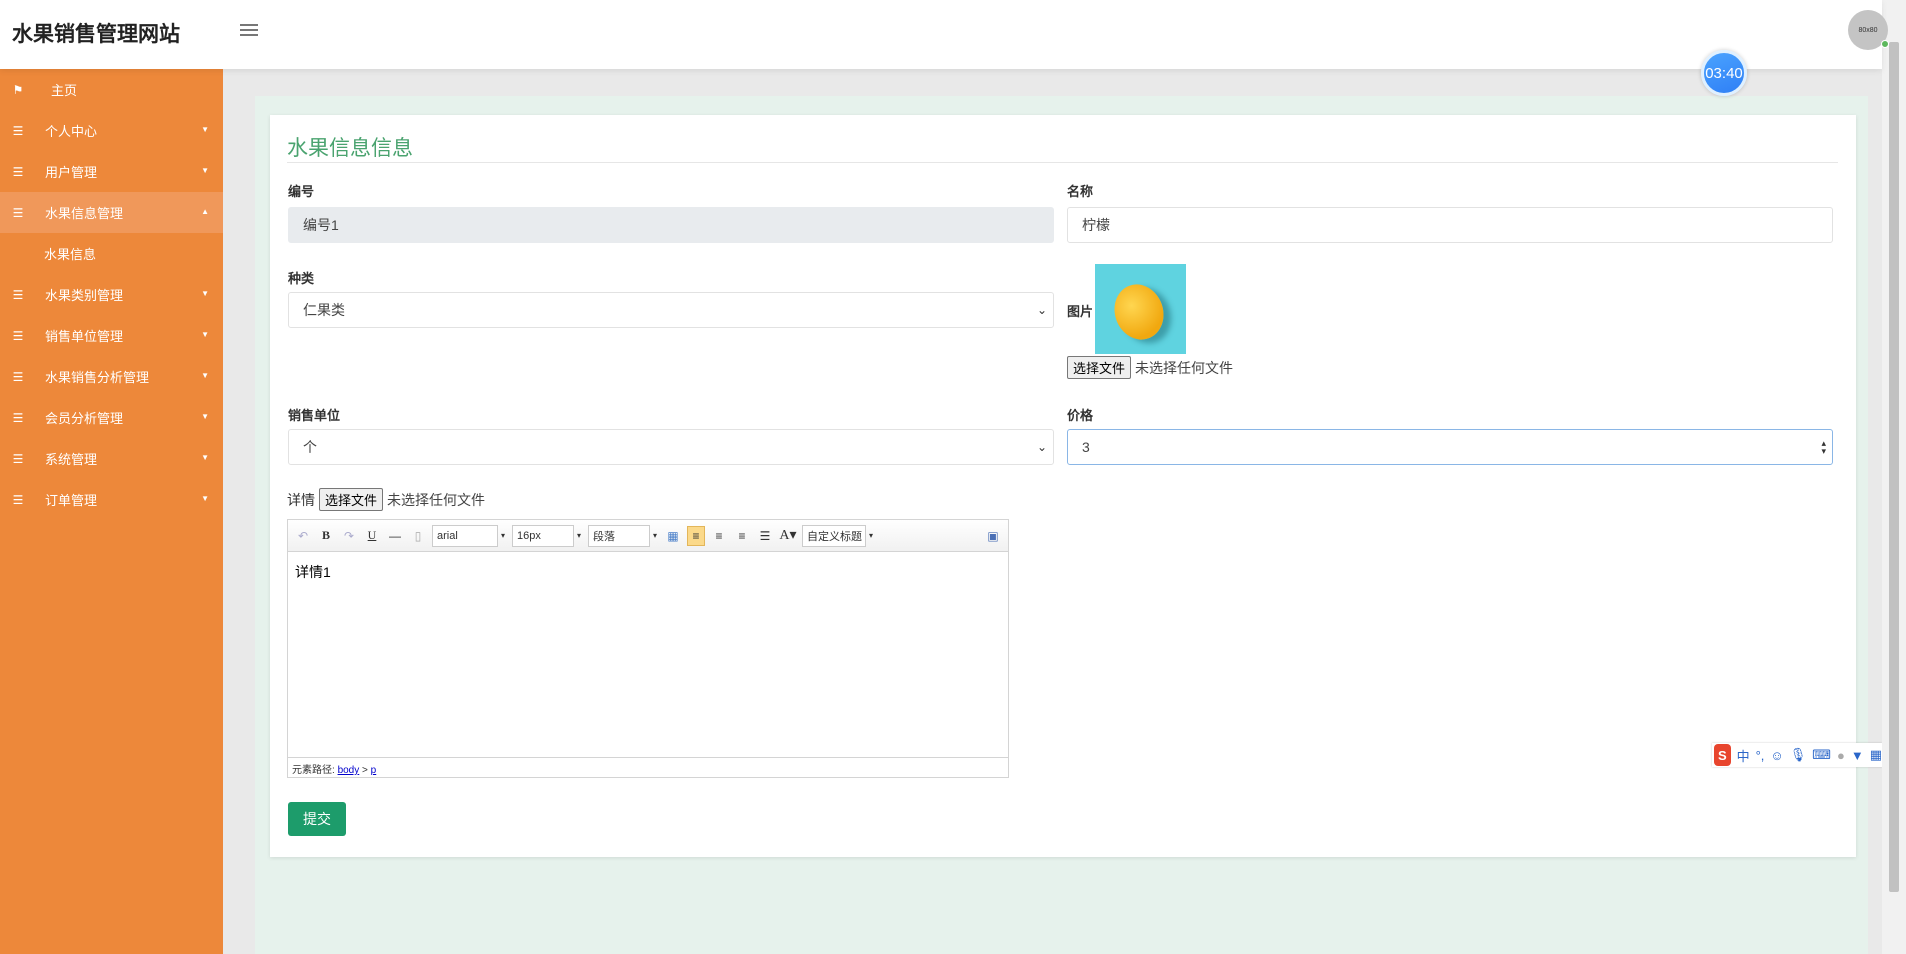 This screenshot has height=954, width=1906. Describe the element at coordinates (71, 500) in the screenshot. I see `sidebar-item-label: 订单管理` at that location.